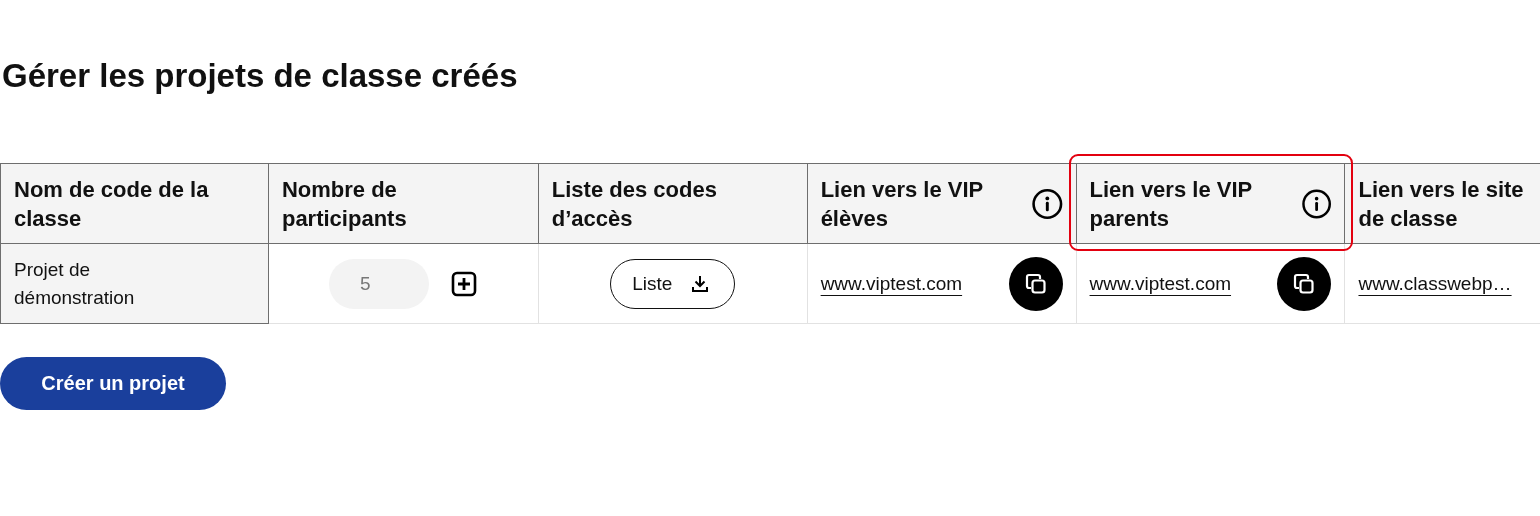  What do you see at coordinates (403, 203) in the screenshot?
I see `column-header: Nombre de participants` at bounding box center [403, 203].